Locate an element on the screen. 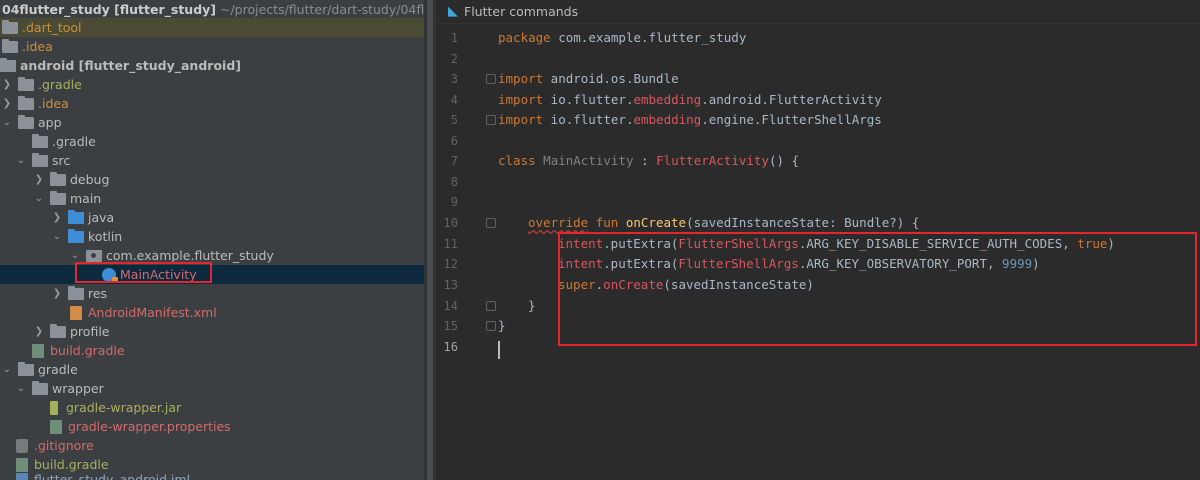 The image size is (1200, 480). source-folder-icon is located at coordinates (76, 216).